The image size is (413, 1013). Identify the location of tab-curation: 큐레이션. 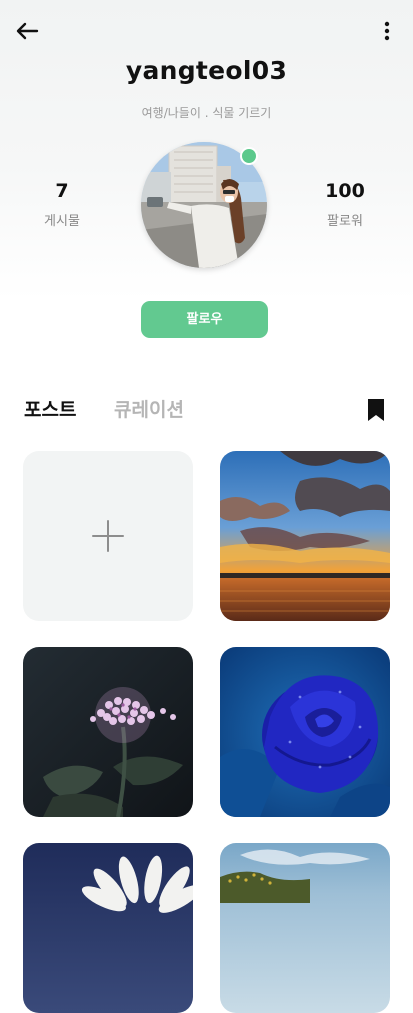
(149, 408).